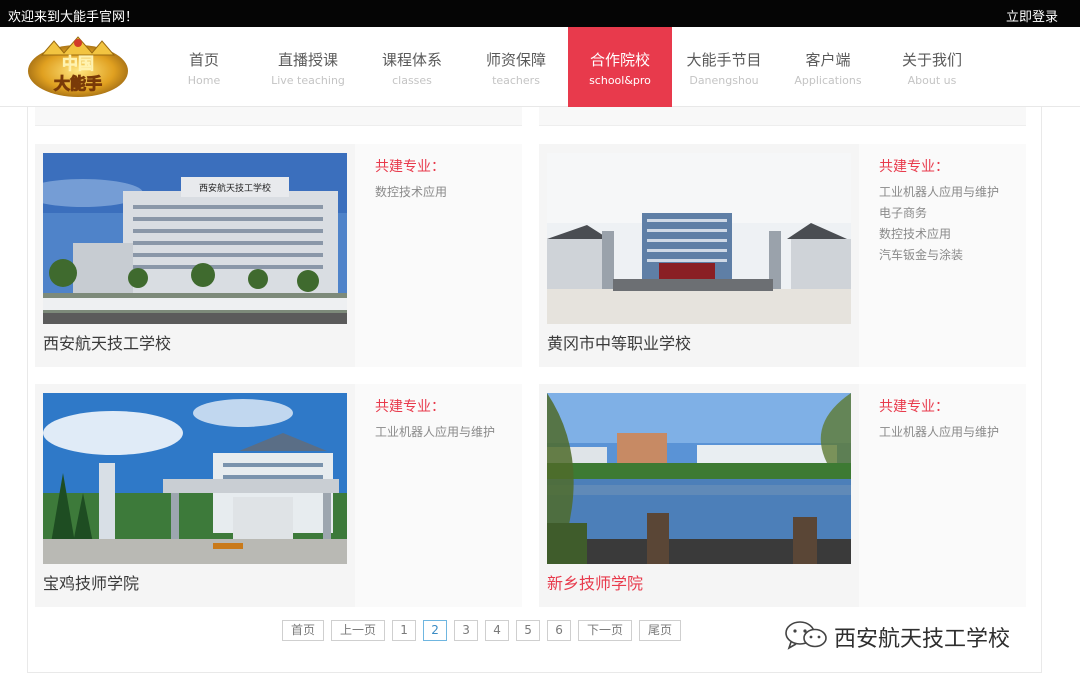  Describe the element at coordinates (308, 80) in the screenshot. I see `nav-sublabel: Live teaching` at that location.